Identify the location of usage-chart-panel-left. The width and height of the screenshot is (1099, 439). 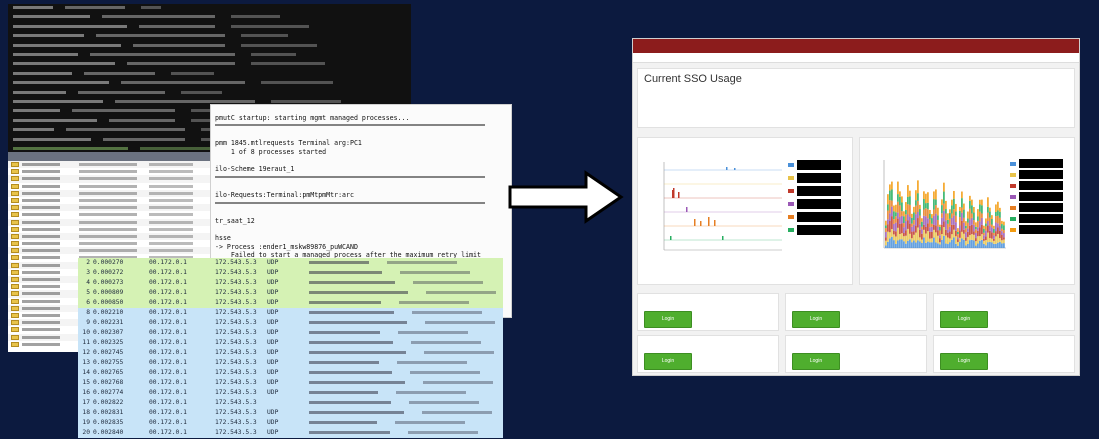
(745, 211).